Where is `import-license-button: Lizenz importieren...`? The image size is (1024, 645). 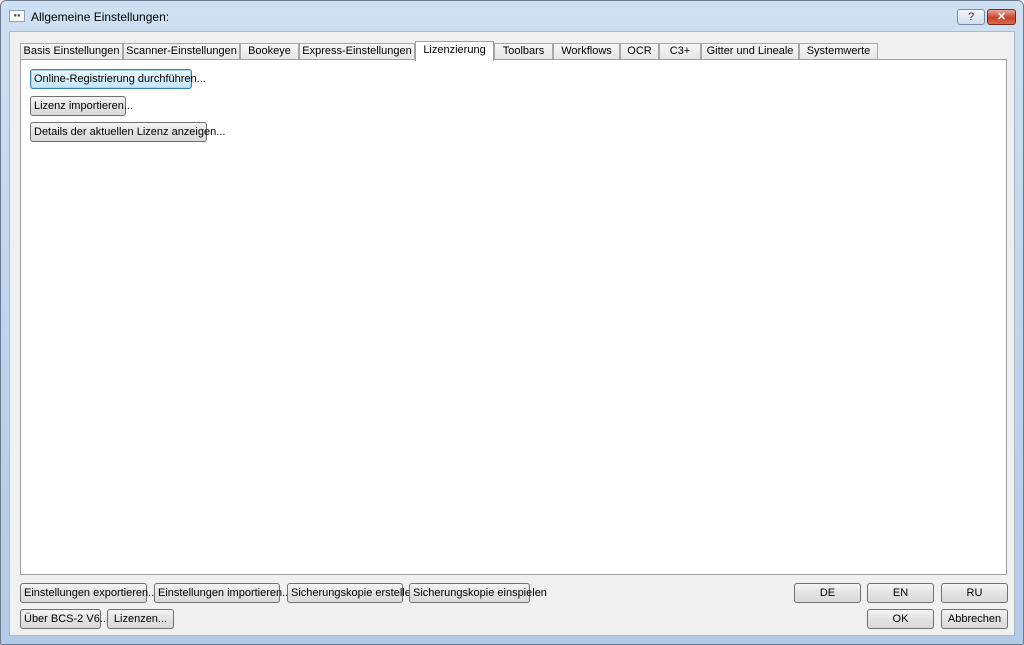 import-license-button: Lizenz importieren... is located at coordinates (81, 106).